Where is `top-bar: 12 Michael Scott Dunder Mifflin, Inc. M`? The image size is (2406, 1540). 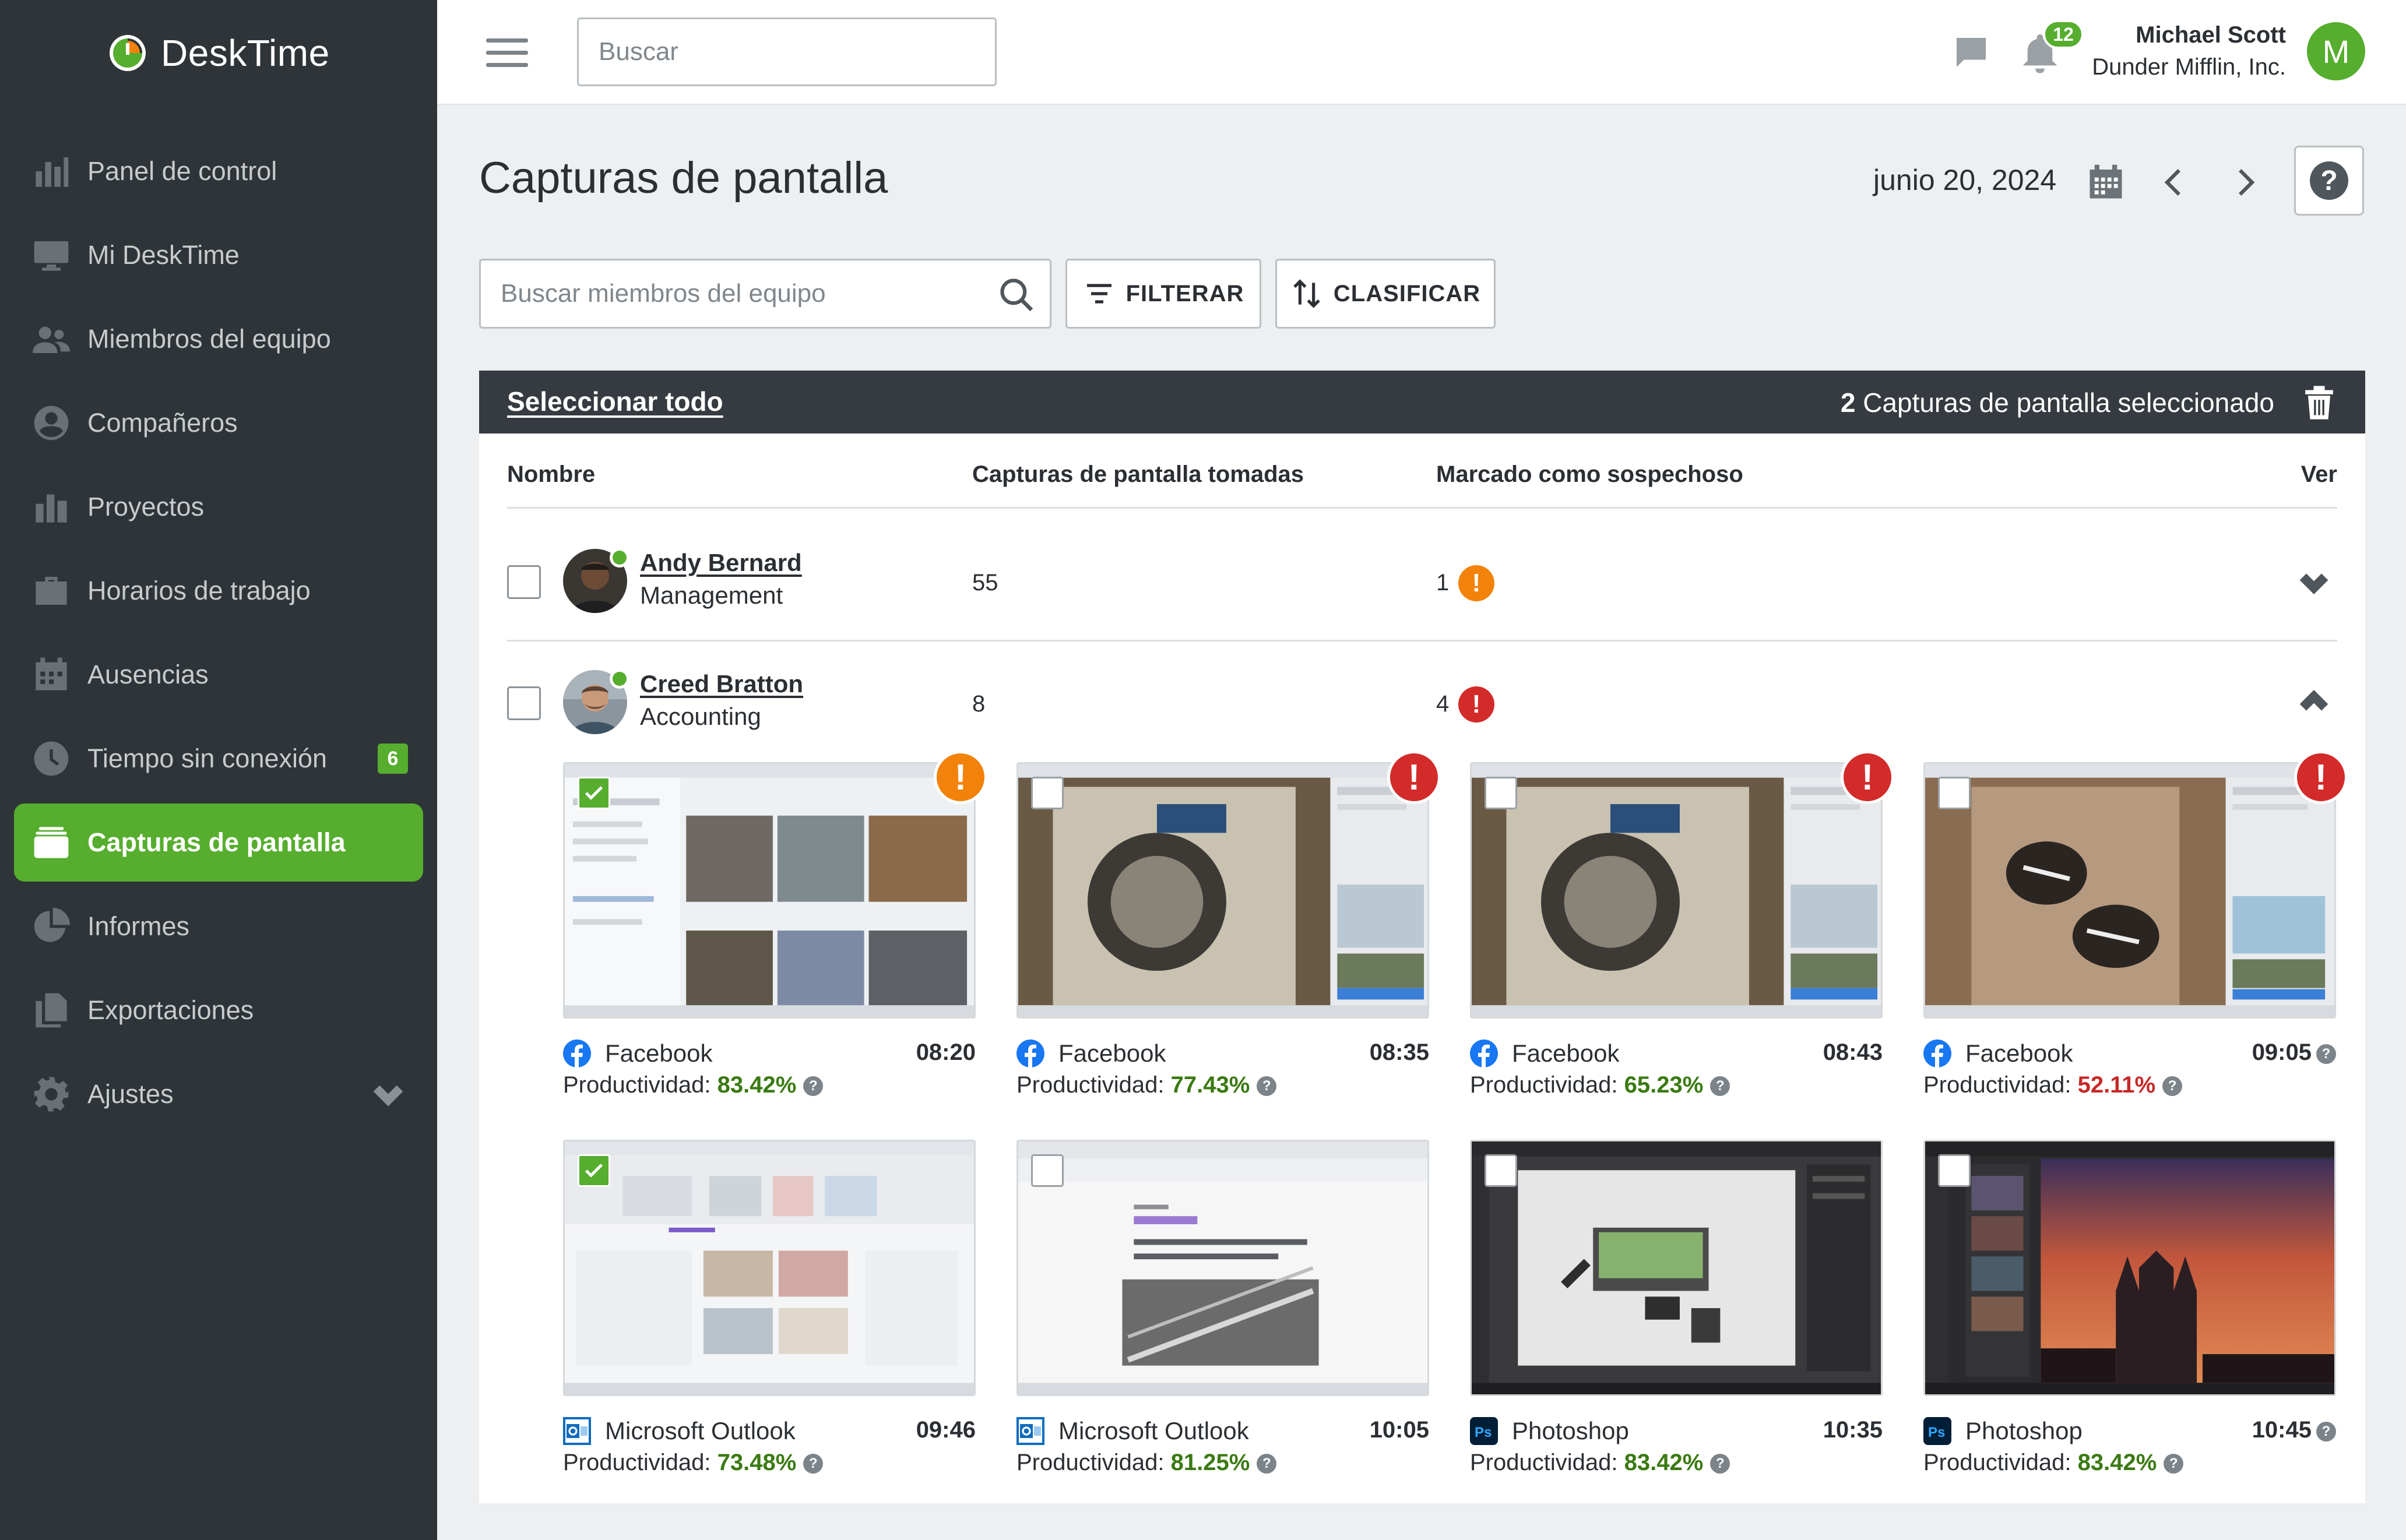 top-bar: 12 Michael Scott Dunder Mifflin, Inc. M is located at coordinates (1421, 53).